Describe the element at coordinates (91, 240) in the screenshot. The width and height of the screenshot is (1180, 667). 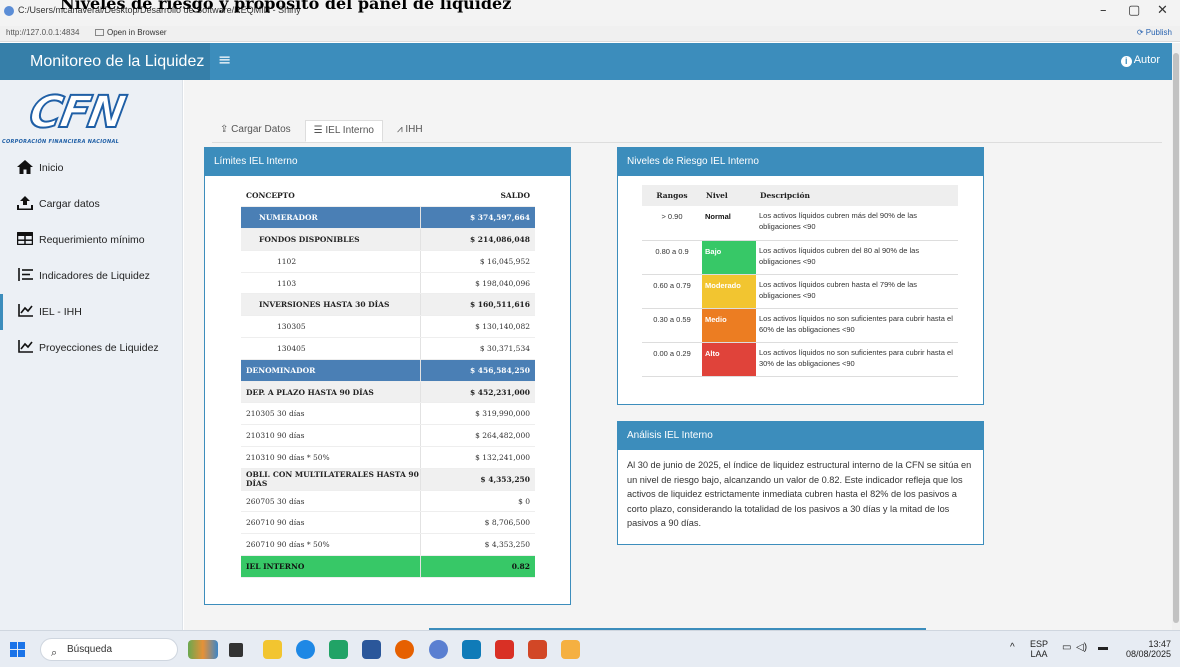
I see `sidebar-item-requerimiento-minimo: Requerimiento mínimo` at that location.